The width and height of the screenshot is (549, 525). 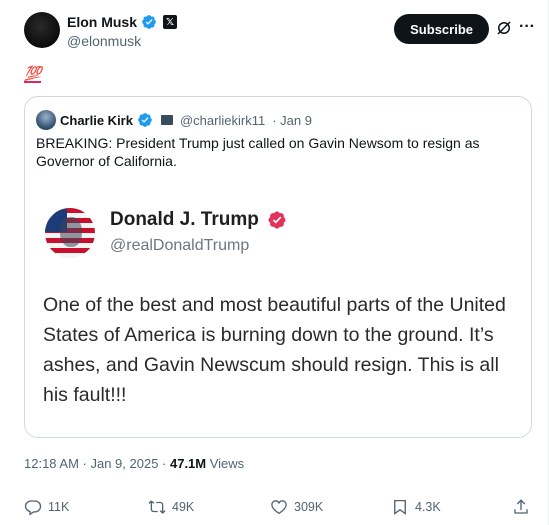 I want to click on more-options-icon: ···, so click(x=527, y=27).